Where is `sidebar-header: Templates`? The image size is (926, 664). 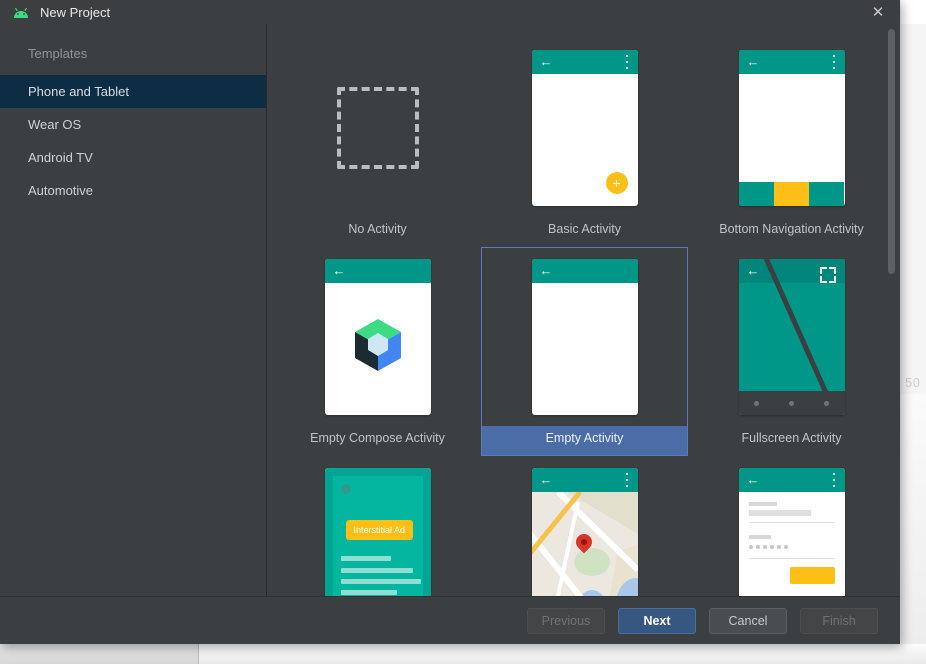 sidebar-header: Templates is located at coordinates (58, 53).